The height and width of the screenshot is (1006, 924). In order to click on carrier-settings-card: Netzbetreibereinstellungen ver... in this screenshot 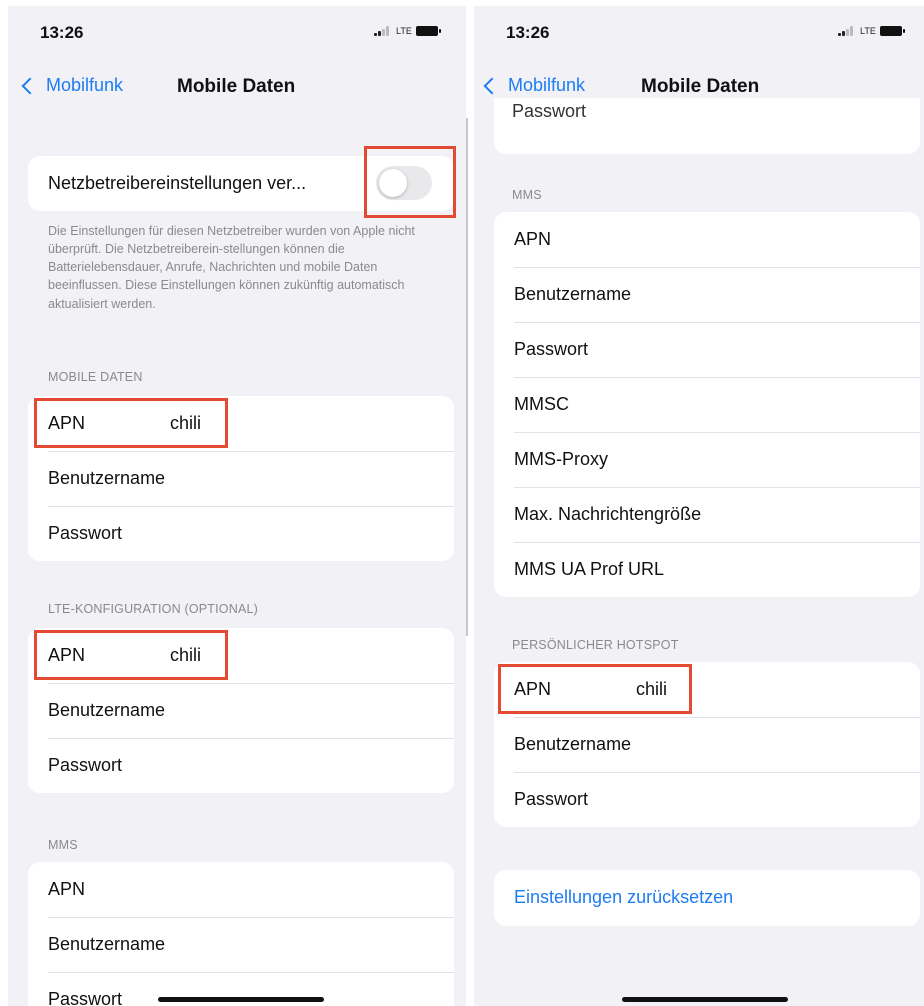, I will do `click(241, 183)`.